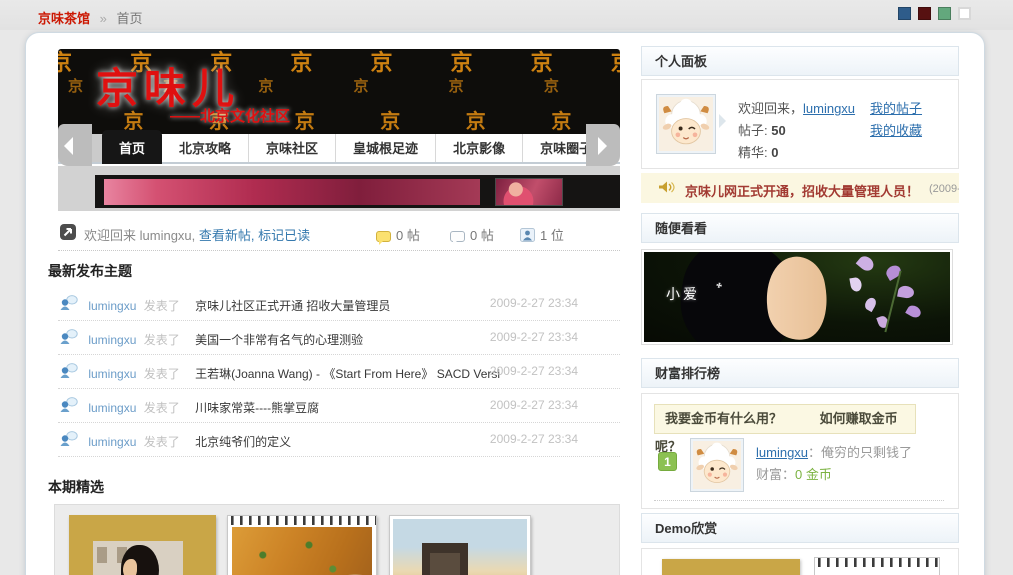 The image size is (1013, 575). Describe the element at coordinates (506, 15) in the screenshot. I see `topbar: 京味茶馆 » 首页` at that location.